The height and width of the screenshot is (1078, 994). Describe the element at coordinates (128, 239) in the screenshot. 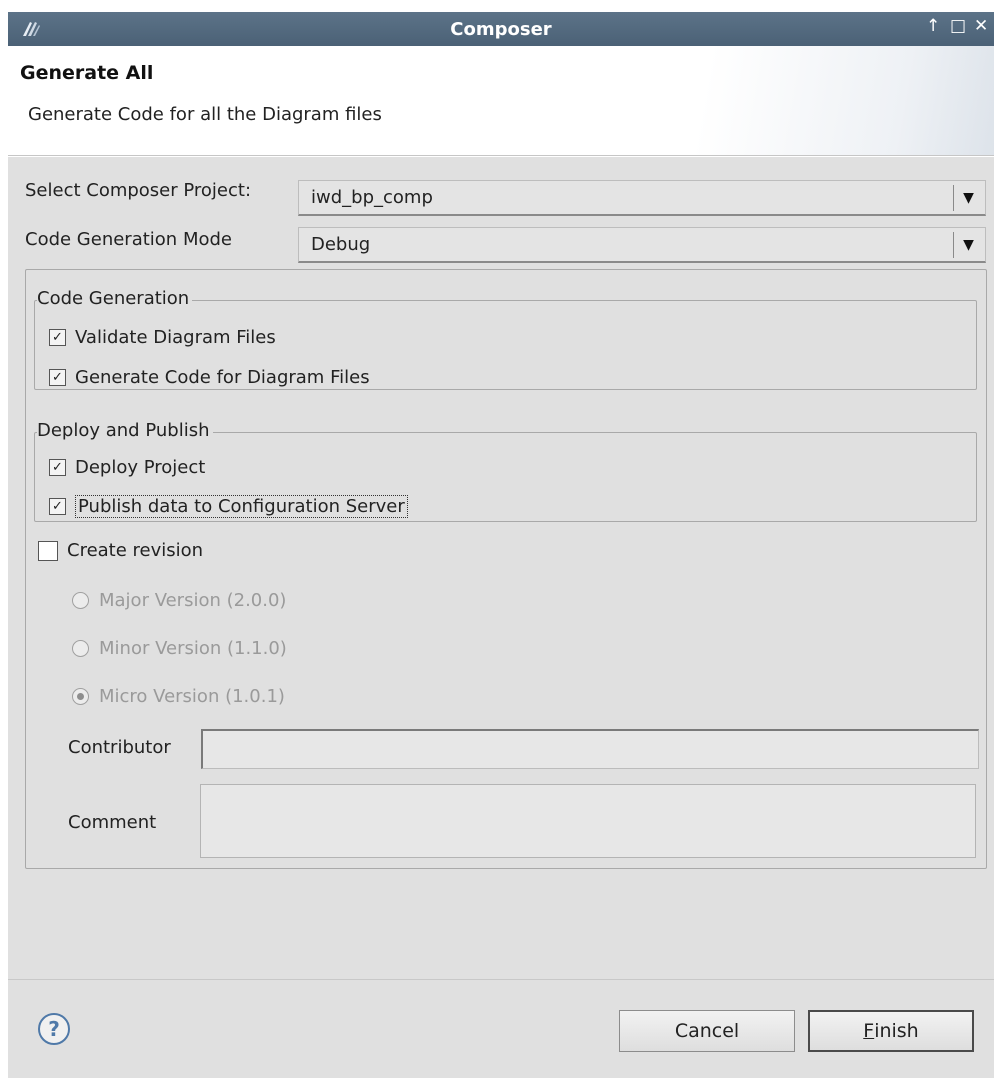

I see `mode-label: Code Generation Mode` at that location.